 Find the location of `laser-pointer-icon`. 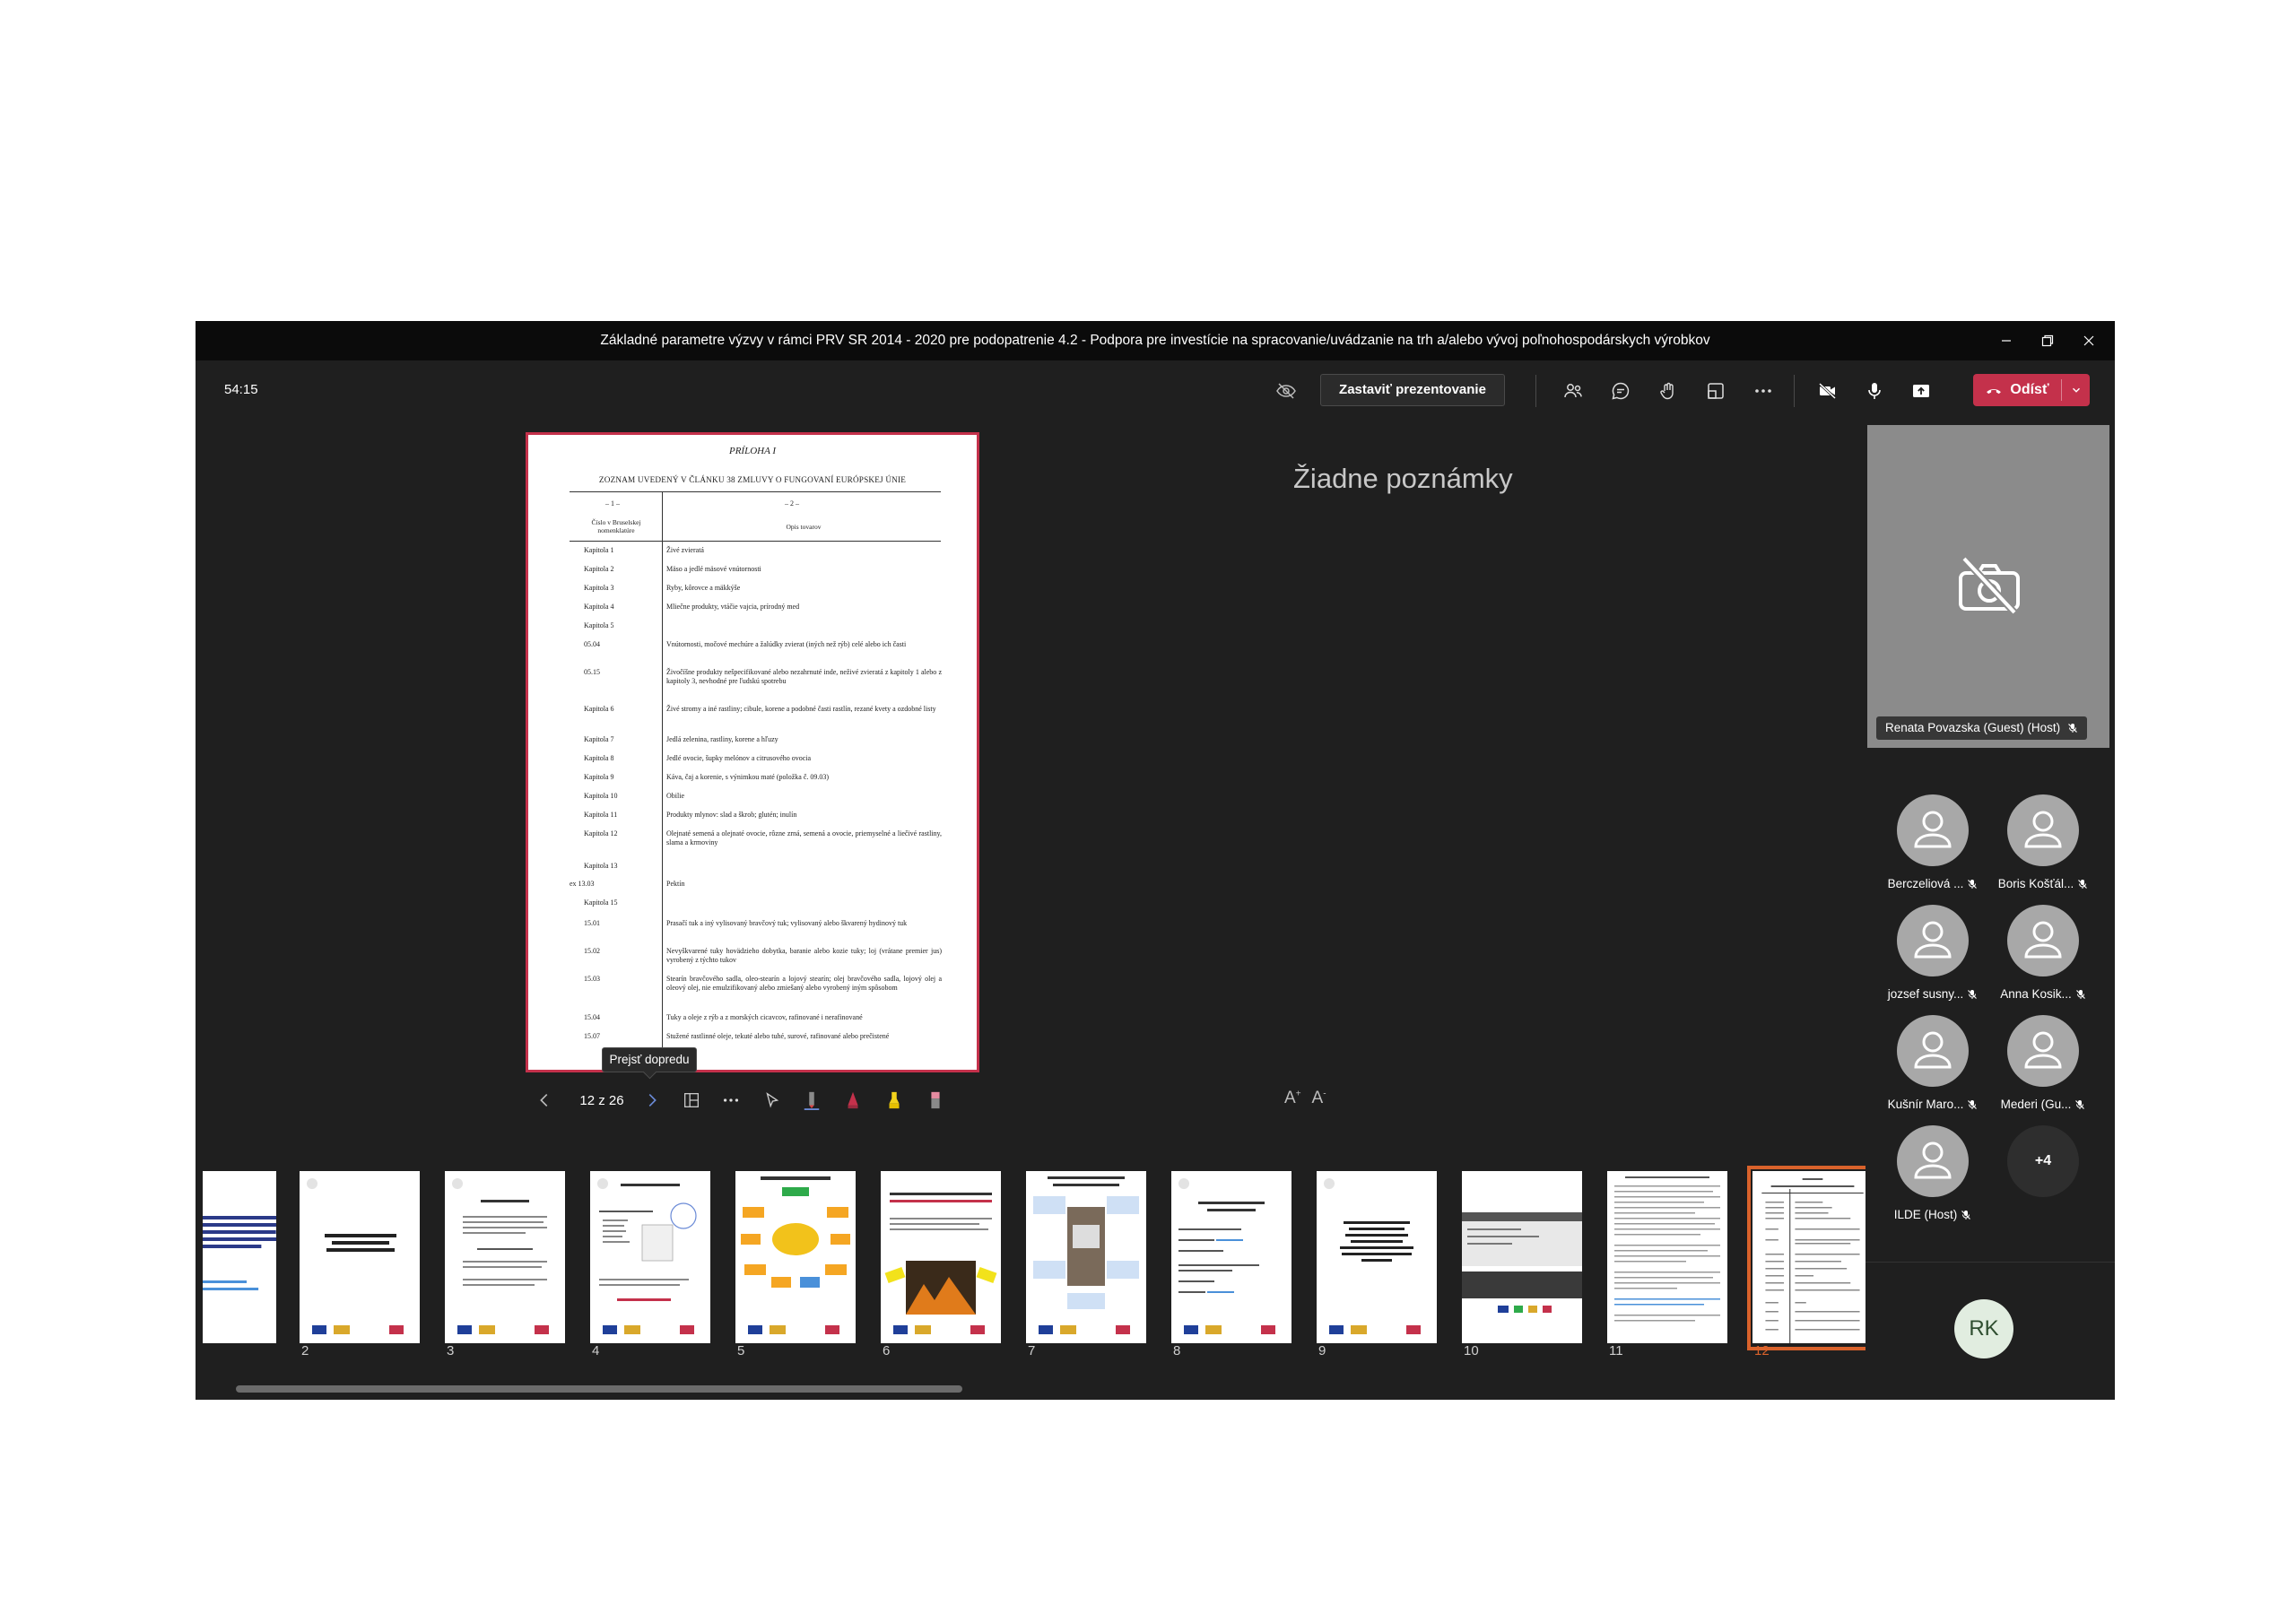

laser-pointer-icon is located at coordinates (772, 1100).